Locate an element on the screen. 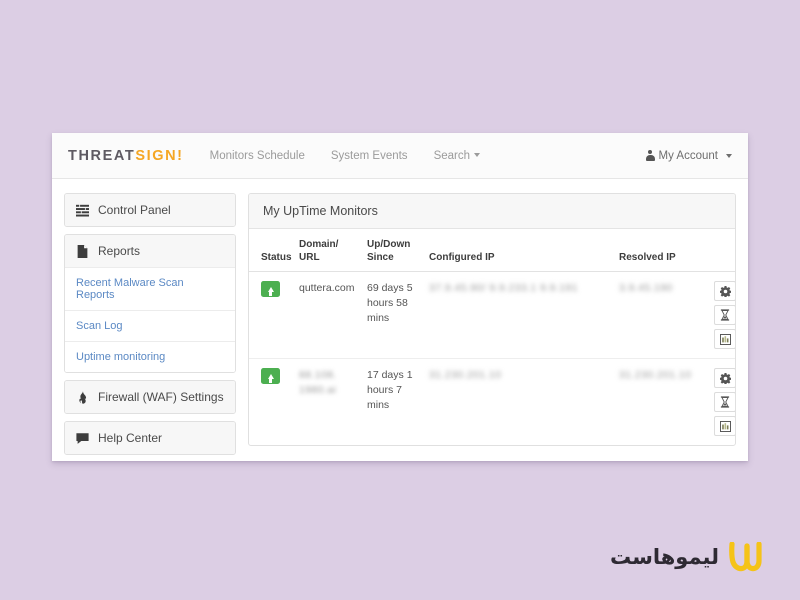 The width and height of the screenshot is (800, 600). sidebar-item-control-panel: Control Panel is located at coordinates (150, 210).